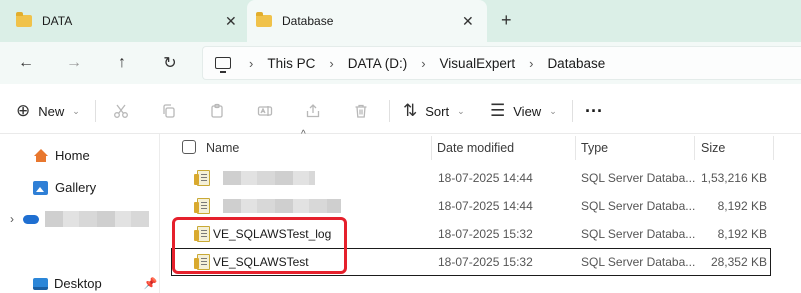 The height and width of the screenshot is (293, 801). Describe the element at coordinates (478, 63) in the screenshot. I see `breadcrumb-visualexpert: VisualExpert` at that location.